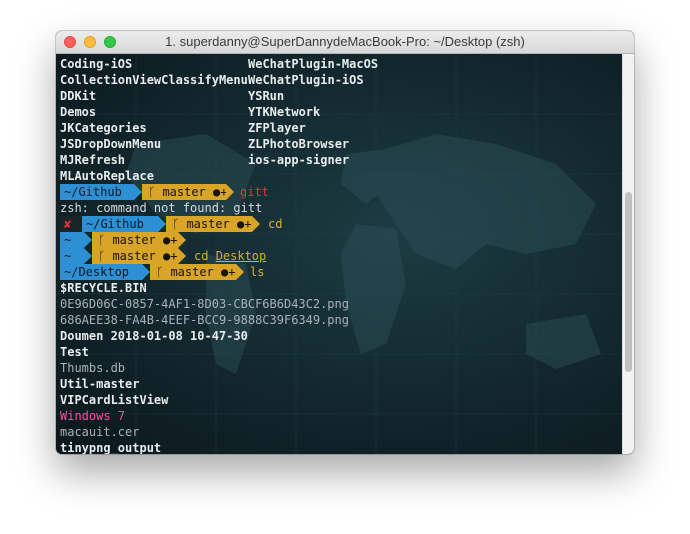 This screenshot has width=690, height=534. I want to click on vertical-scrollbar, so click(628, 254).